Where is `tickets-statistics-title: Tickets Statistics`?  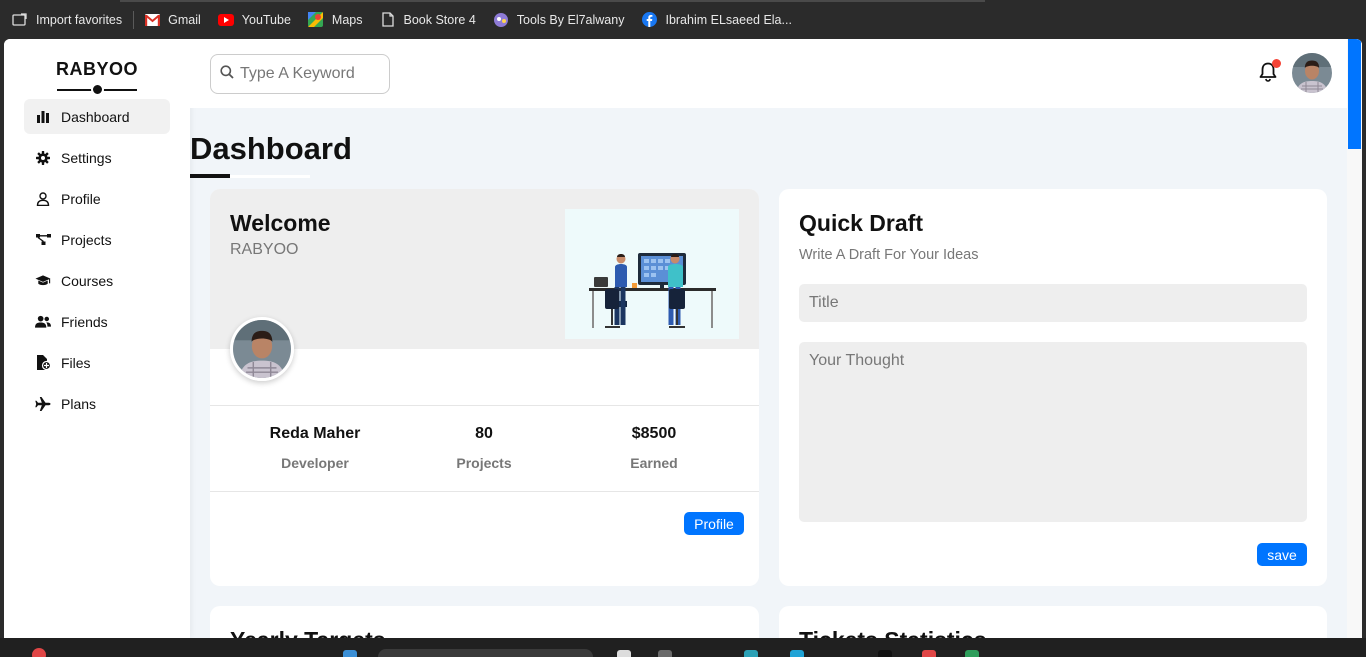 tickets-statistics-title: Tickets Statistics is located at coordinates (893, 632).